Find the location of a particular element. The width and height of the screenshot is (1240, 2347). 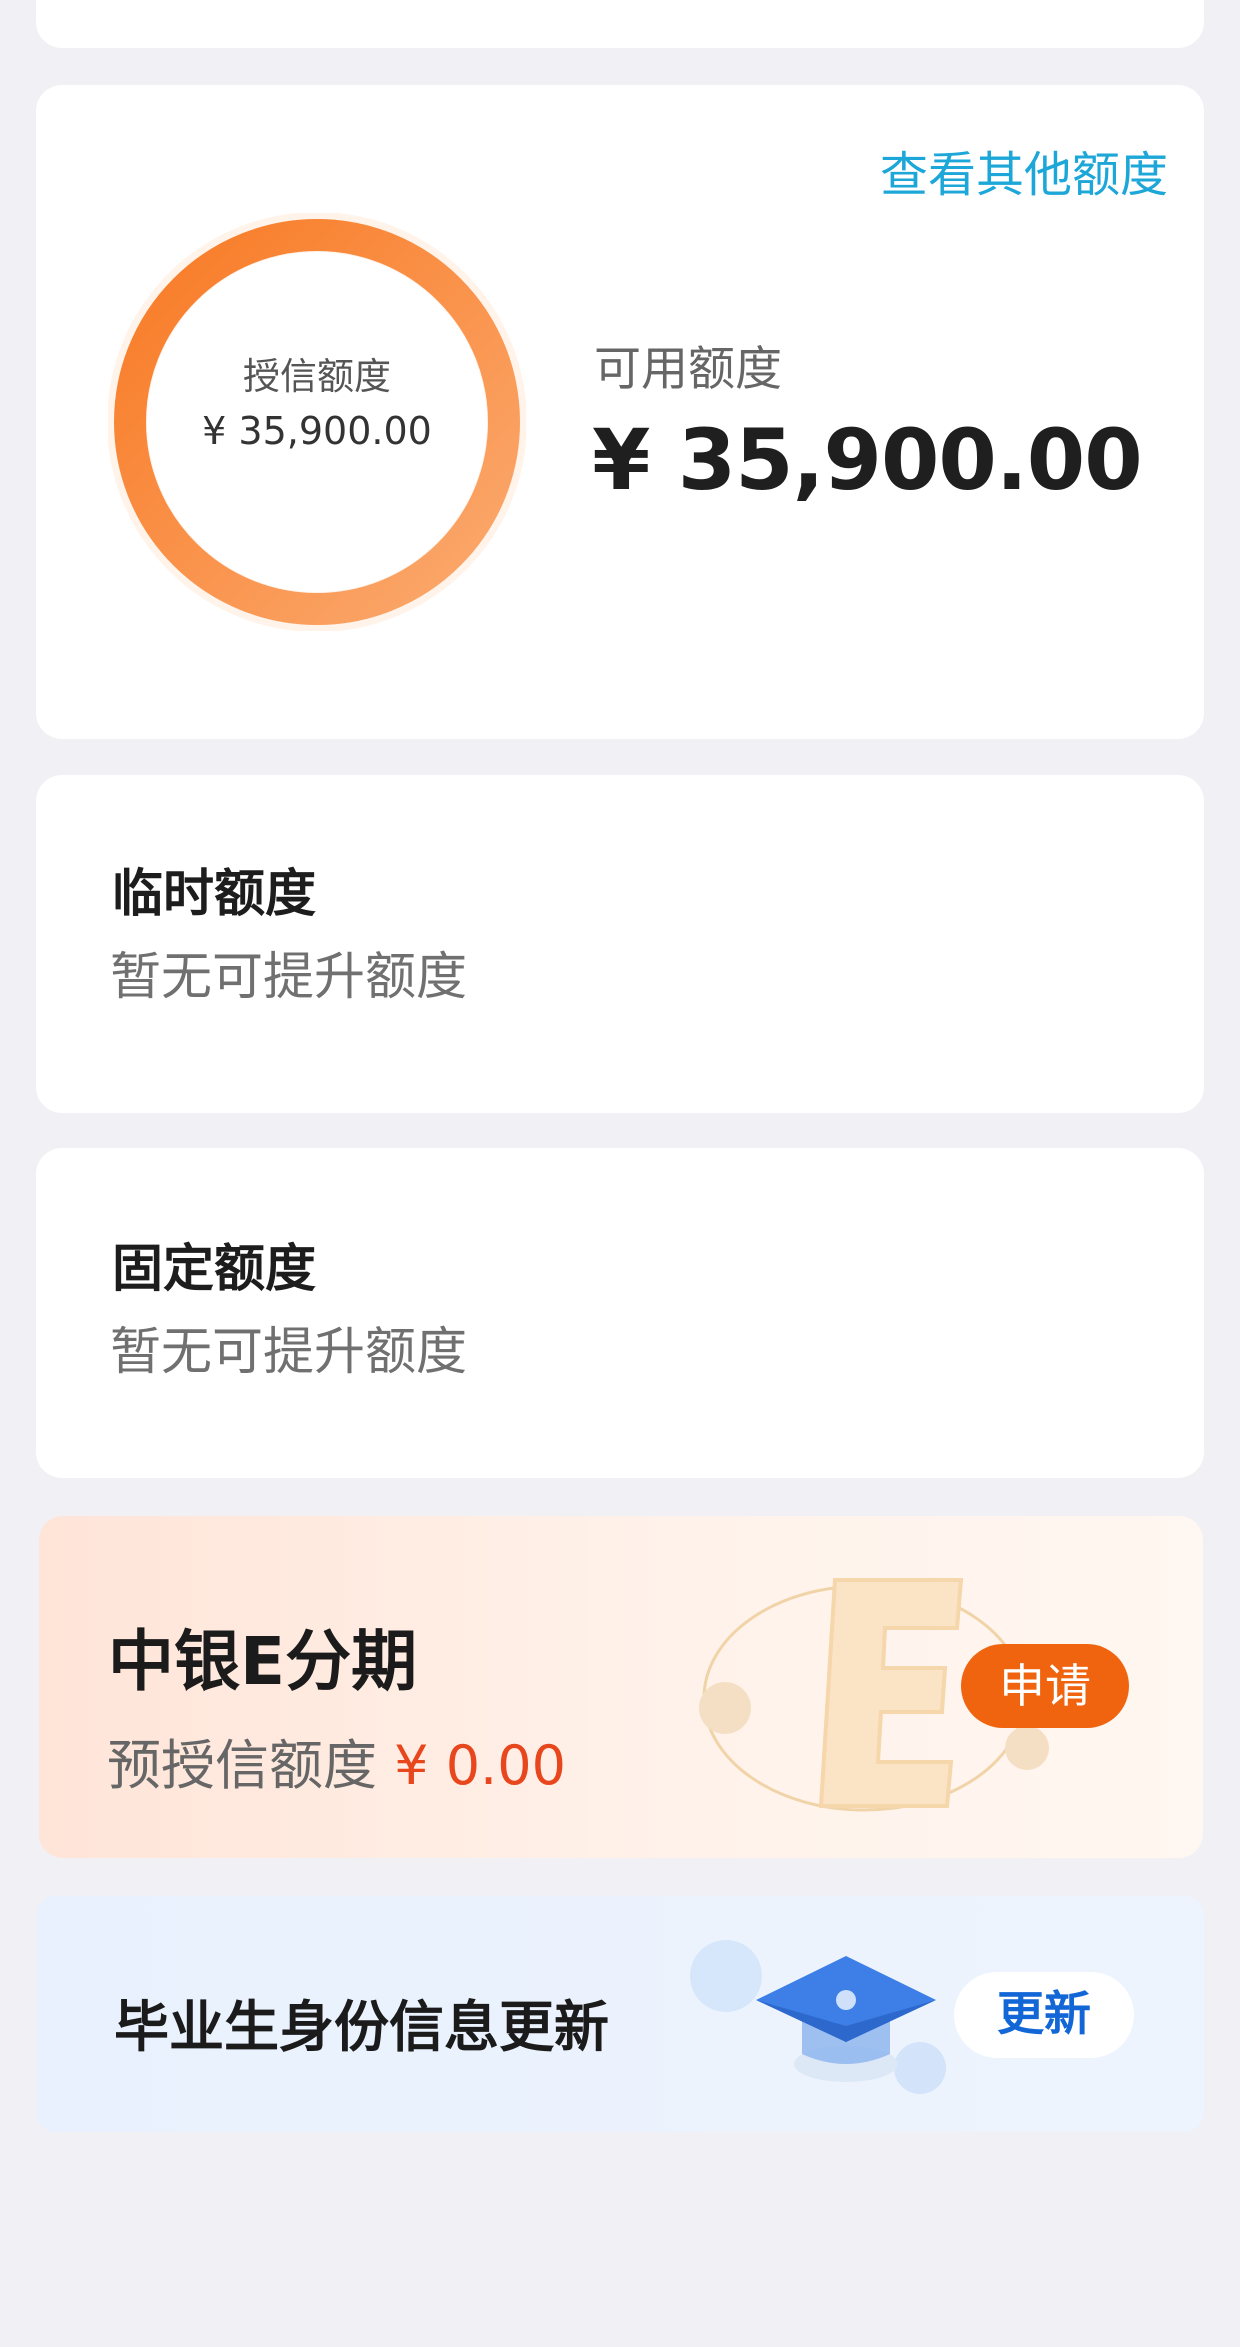

granted-limit-amount: ¥ 35,900.00 is located at coordinates (317, 431).